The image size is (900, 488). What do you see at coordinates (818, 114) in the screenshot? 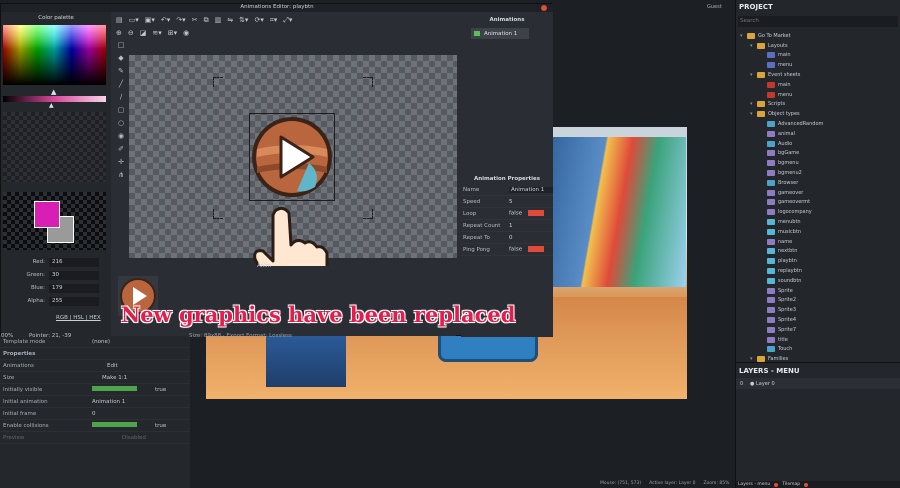
I see `project-tree-item: ▾ Object types` at bounding box center [818, 114].